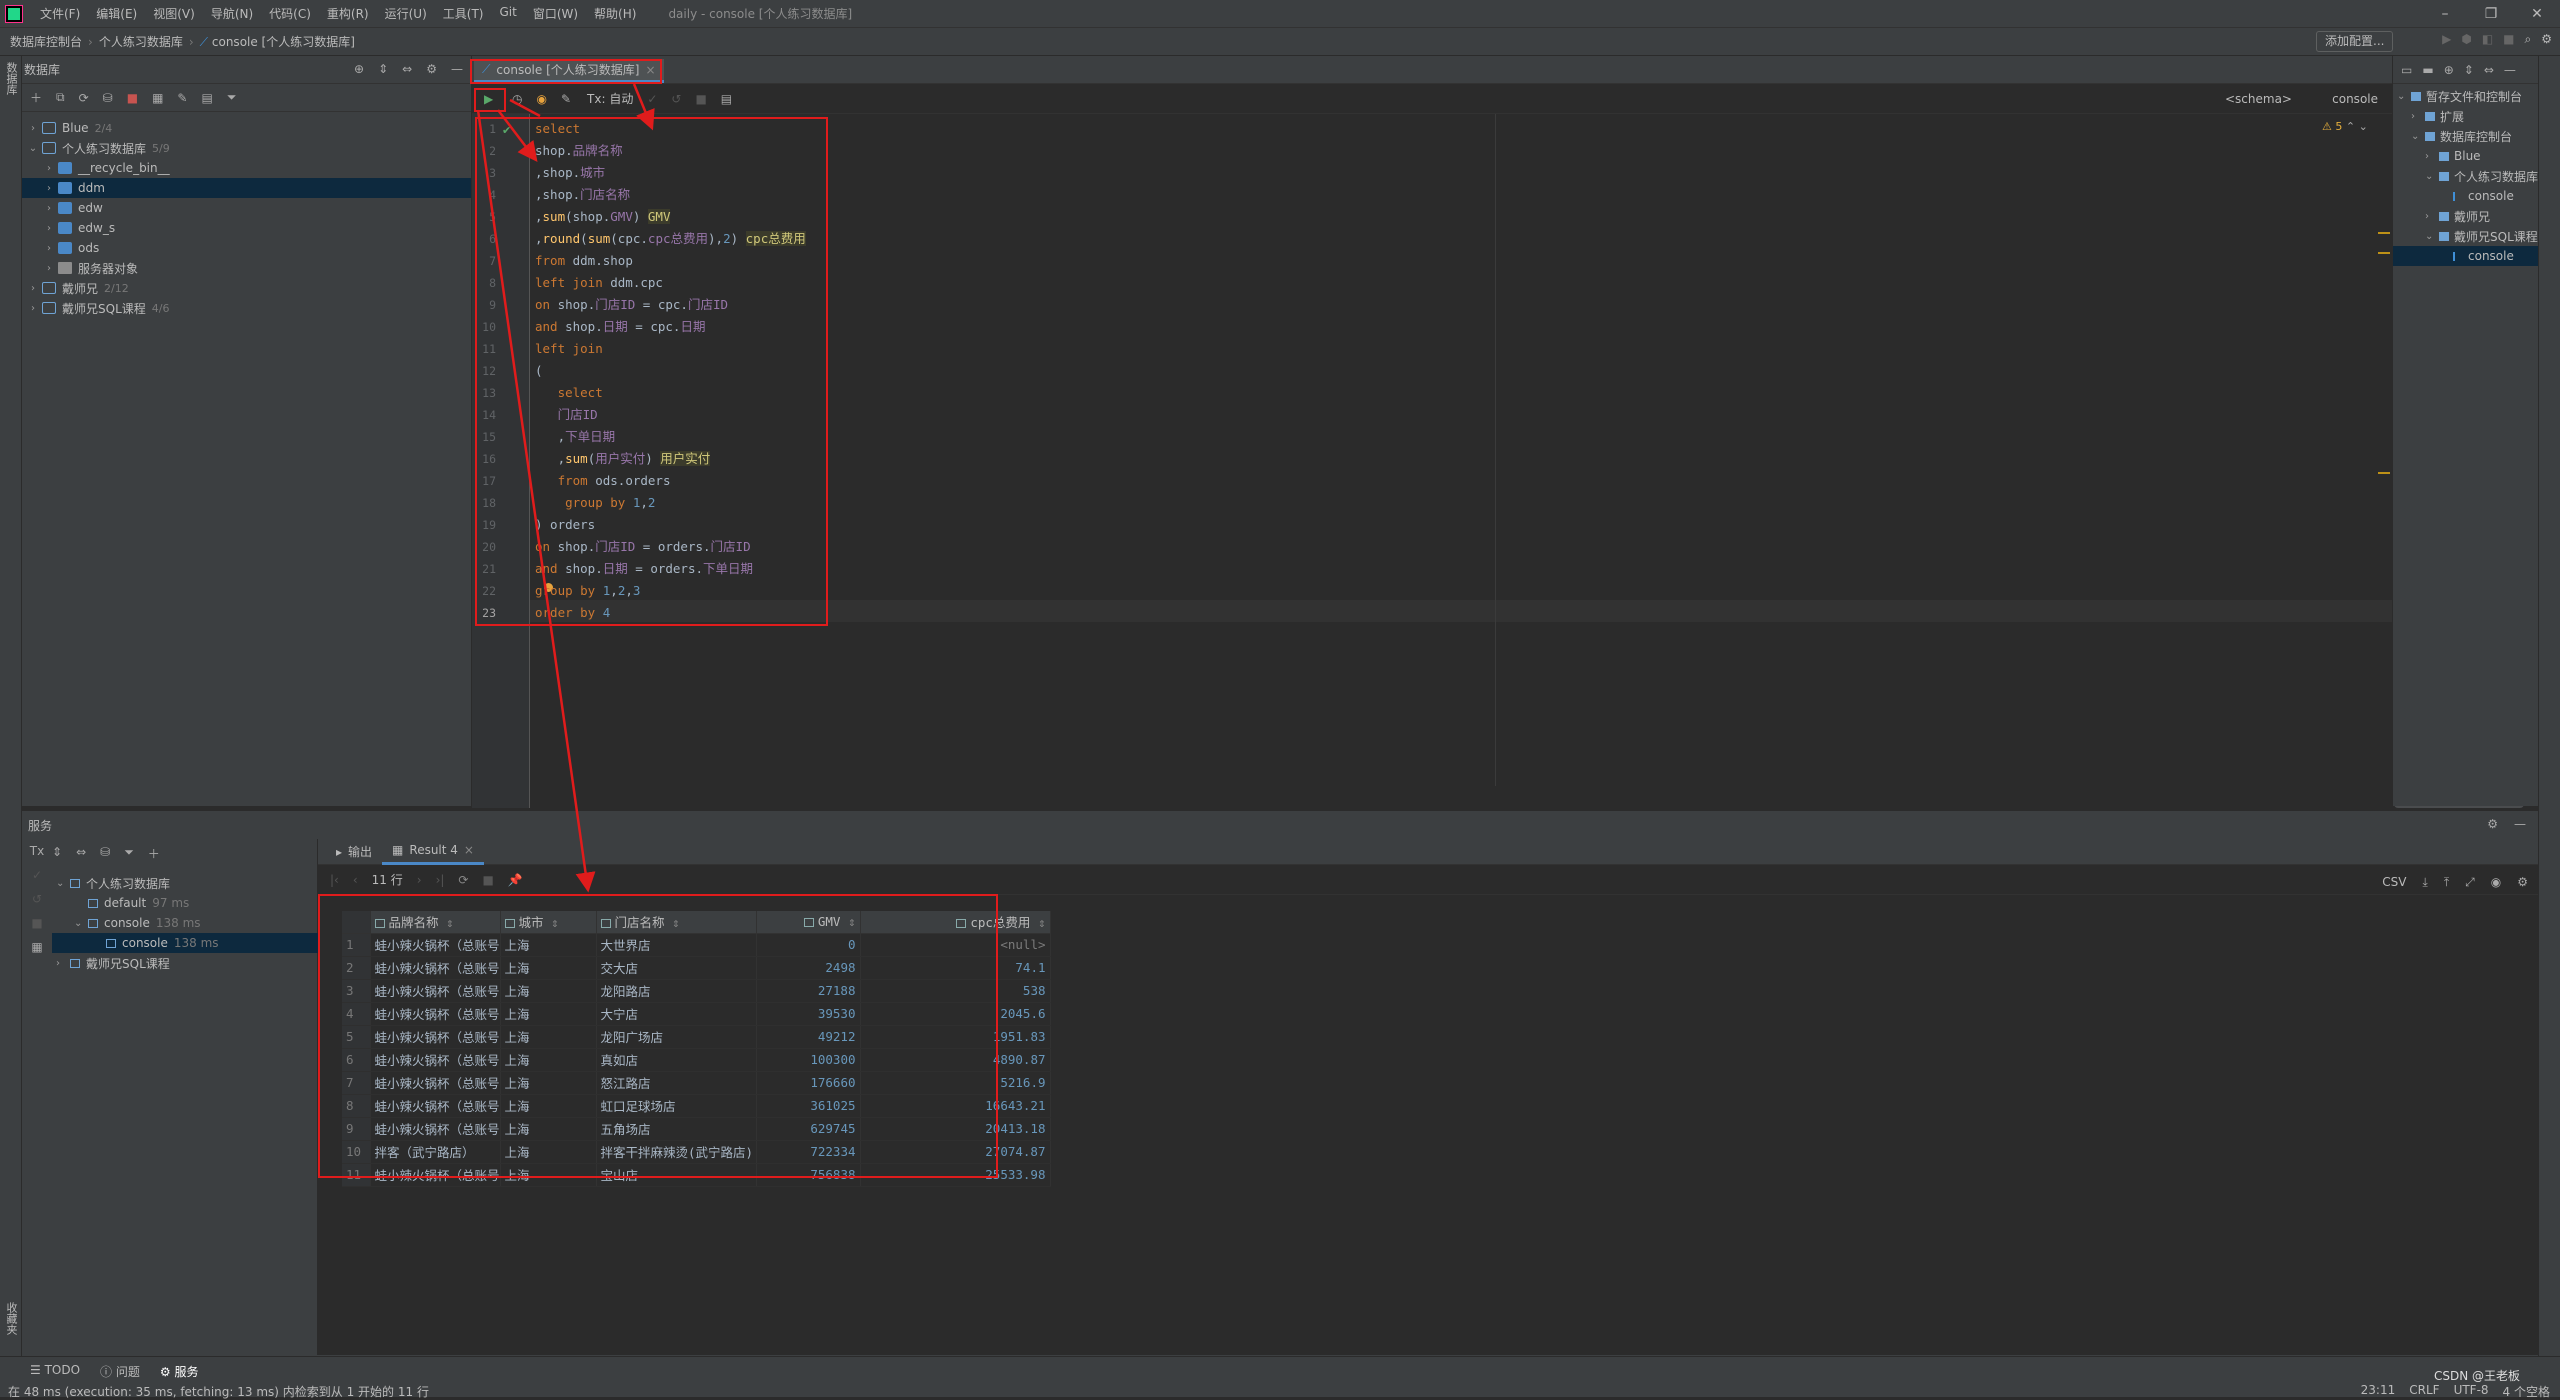 The height and width of the screenshot is (1400, 2560). I want to click on arrow-run-to-code, so click(517, 135).